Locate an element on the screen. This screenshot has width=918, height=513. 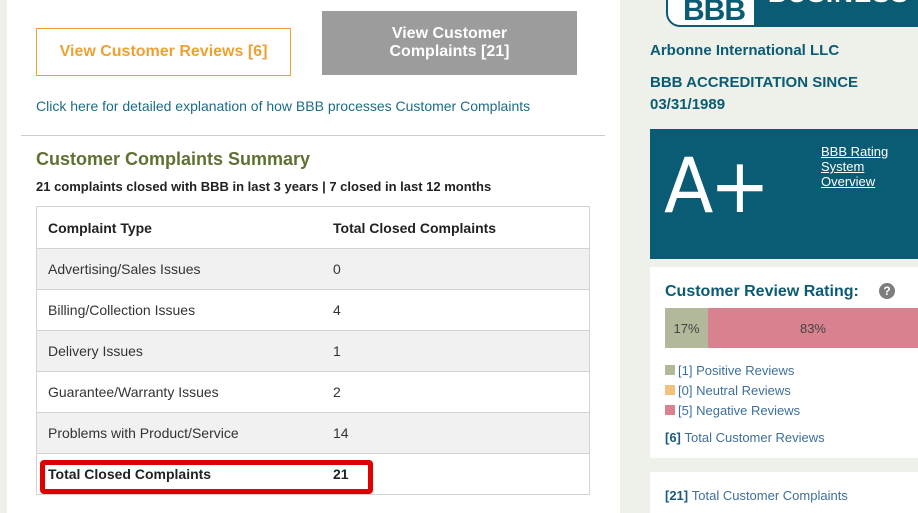
review-bar-segment-positive: 17% is located at coordinates (686, 328).